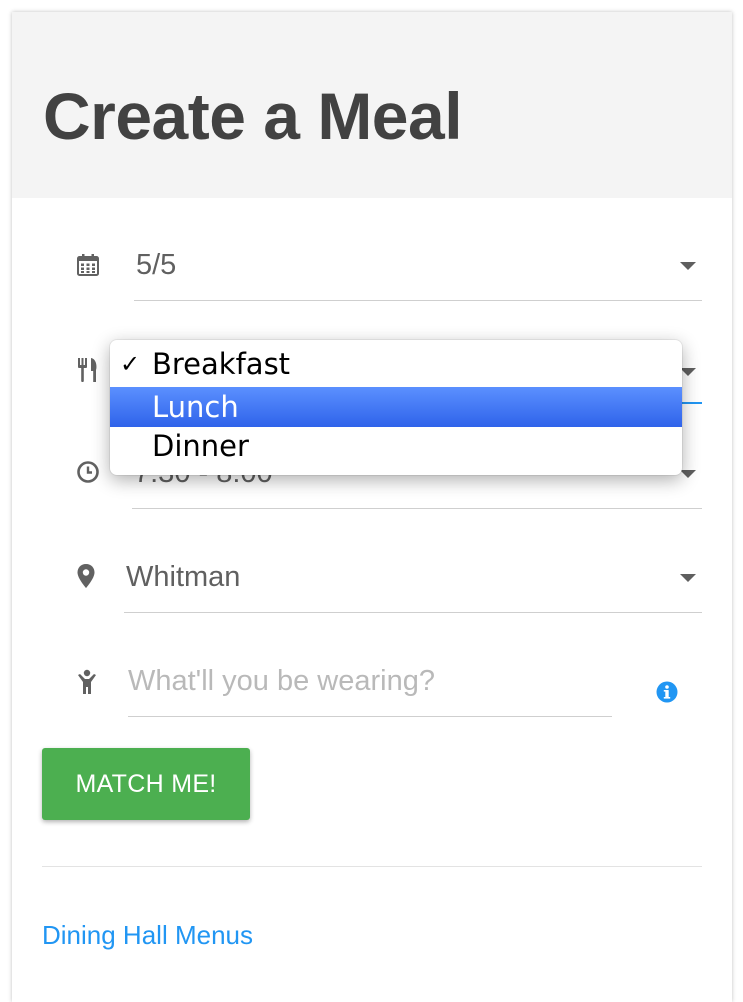 The height and width of the screenshot is (1002, 743). What do you see at coordinates (183, 577) in the screenshot?
I see `location-value: Whitman` at bounding box center [183, 577].